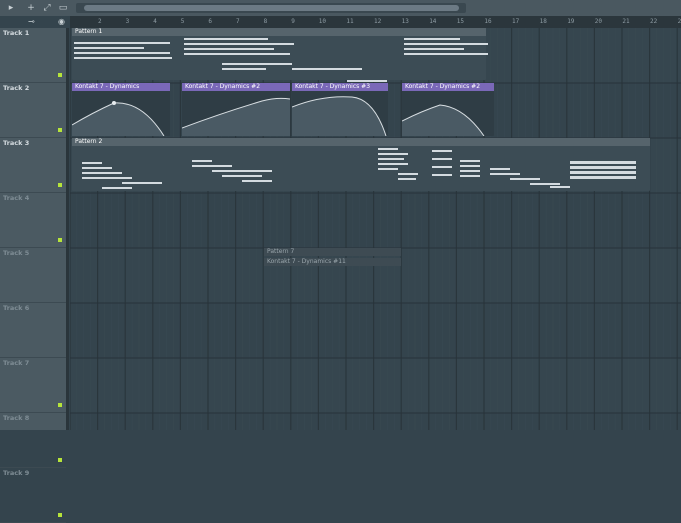 This screenshot has height=523, width=681. I want to click on ruler-bar-number: 11, so click(350, 21).